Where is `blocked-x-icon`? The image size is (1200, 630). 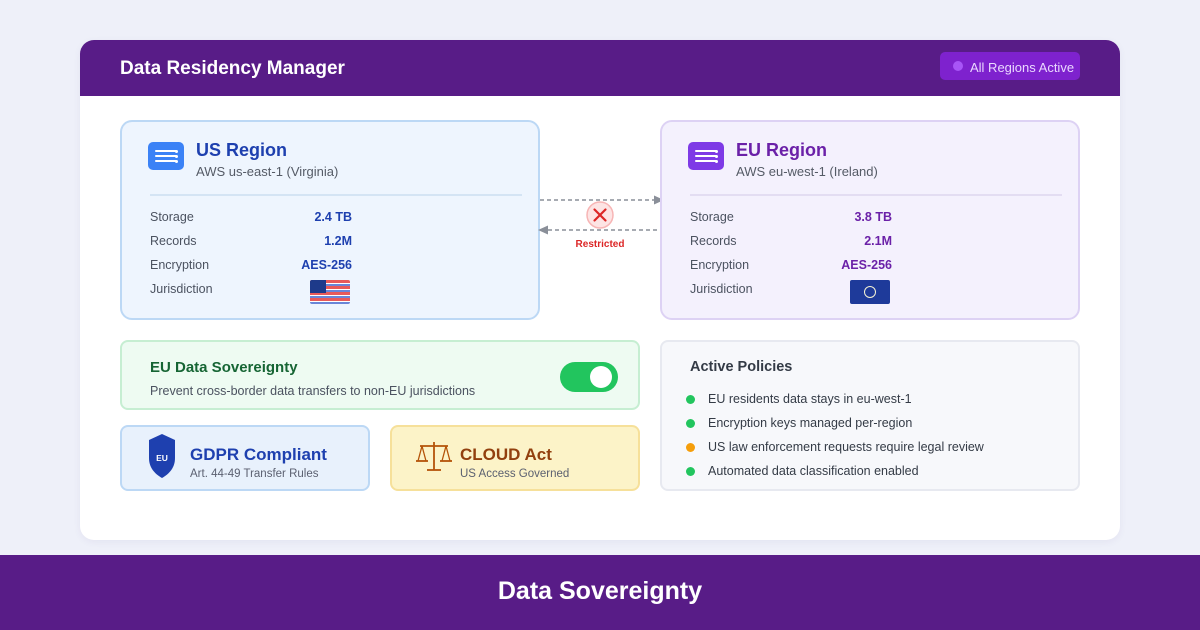 blocked-x-icon is located at coordinates (600, 215).